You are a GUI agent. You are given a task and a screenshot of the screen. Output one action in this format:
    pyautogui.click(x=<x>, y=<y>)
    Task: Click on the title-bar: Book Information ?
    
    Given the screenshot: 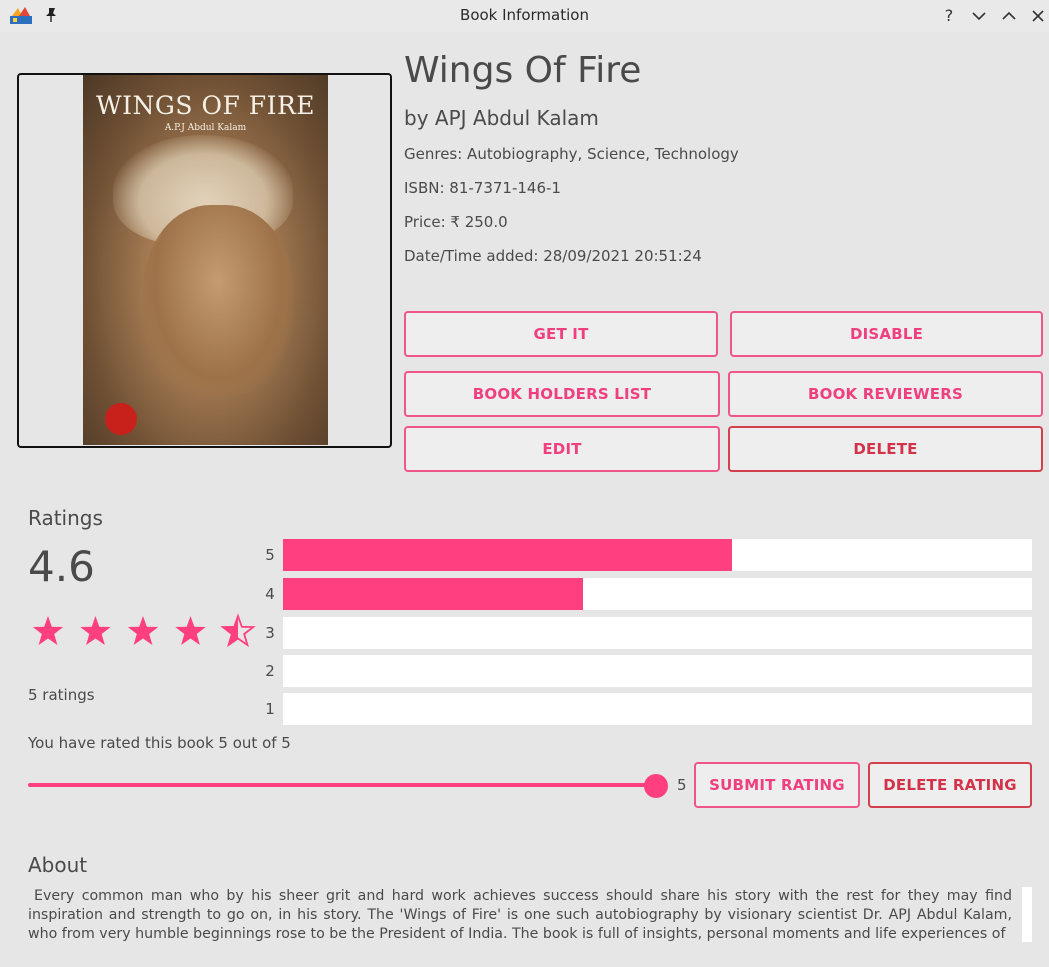 What is the action you would take?
    pyautogui.click(x=524, y=16)
    